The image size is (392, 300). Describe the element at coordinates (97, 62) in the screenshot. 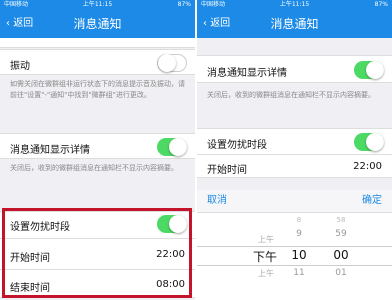

I see `shake-row: 振动` at that location.